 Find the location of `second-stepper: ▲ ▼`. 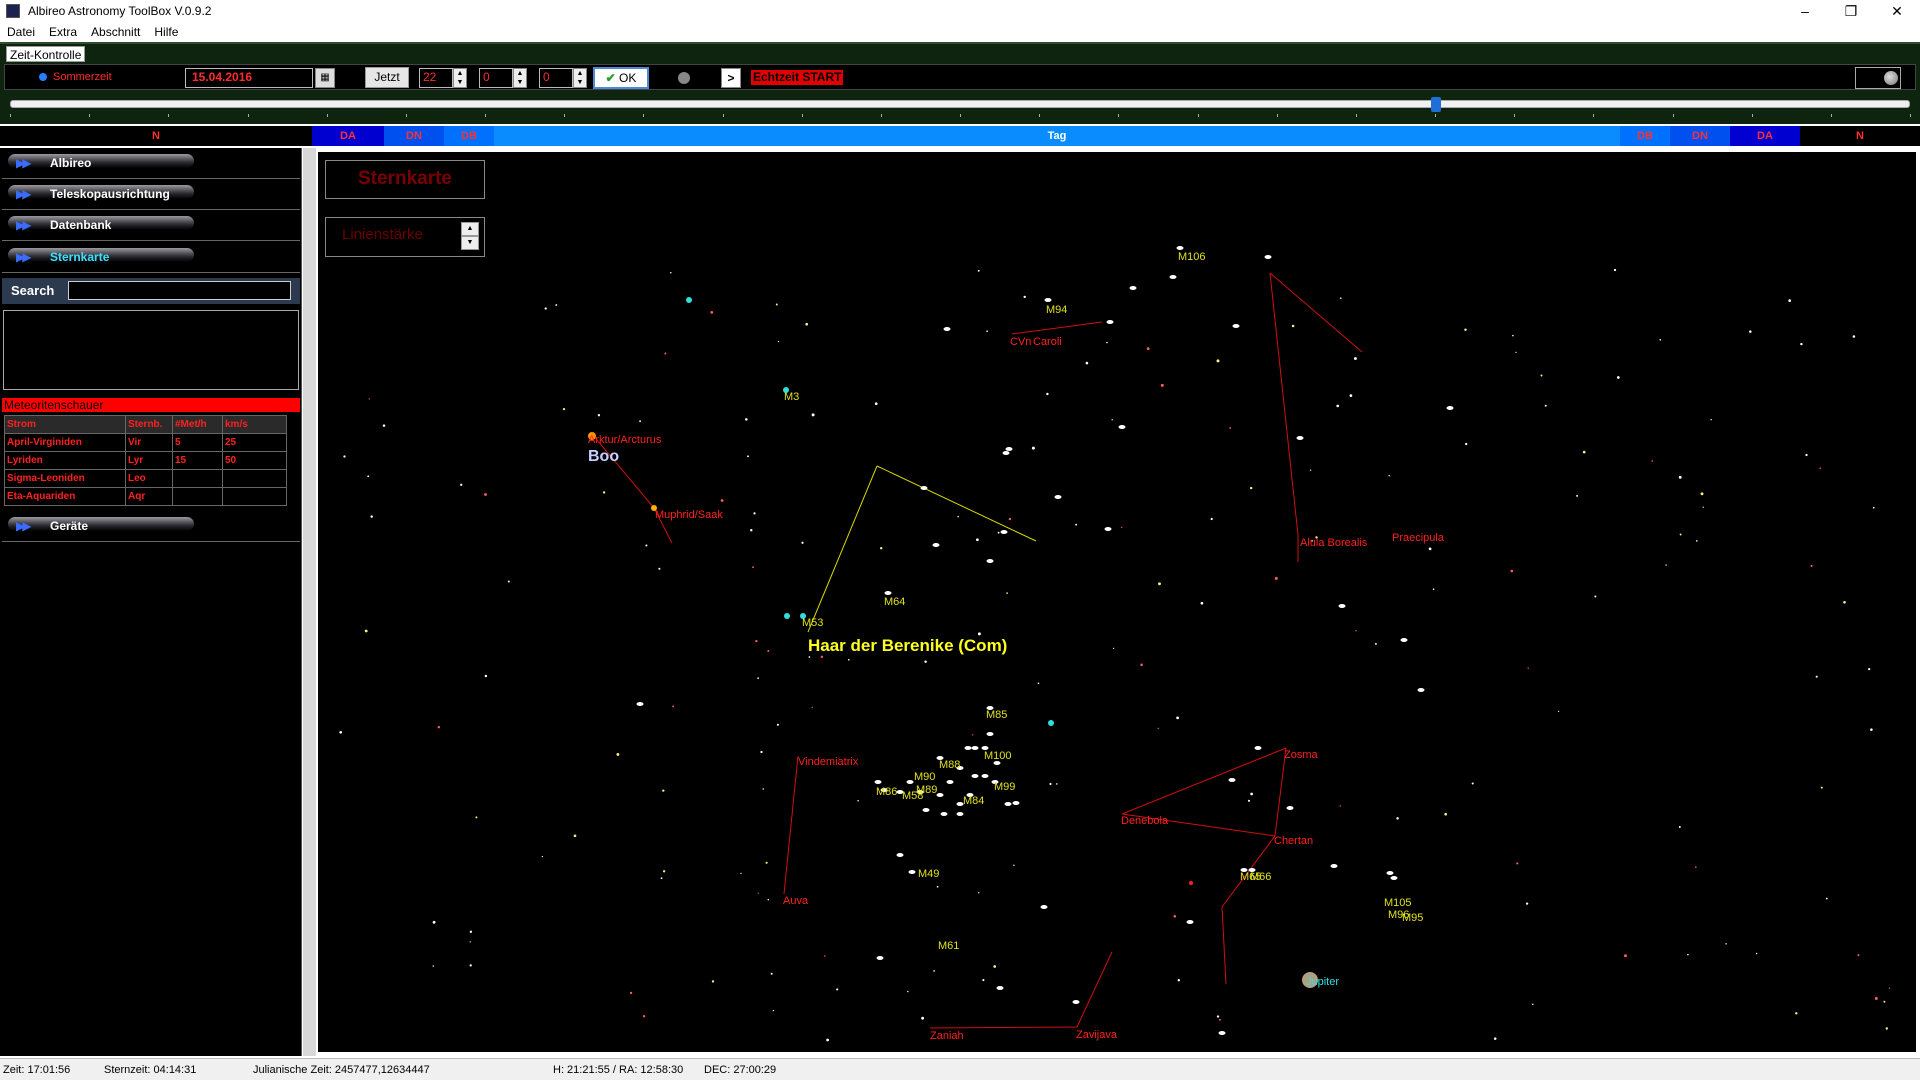

second-stepper: ▲ ▼ is located at coordinates (580, 78).